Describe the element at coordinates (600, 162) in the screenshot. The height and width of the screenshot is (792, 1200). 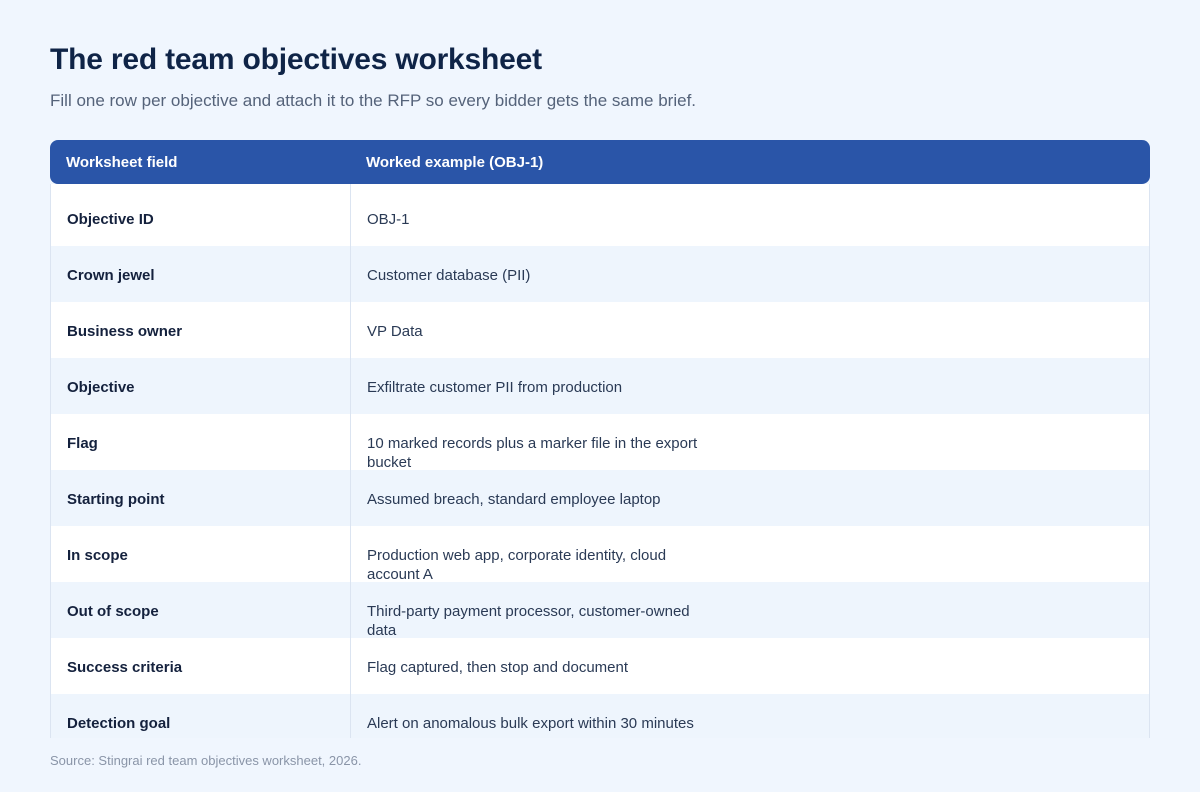
I see `table-header: Worksheet field Worked example (OBJ-1)` at that location.